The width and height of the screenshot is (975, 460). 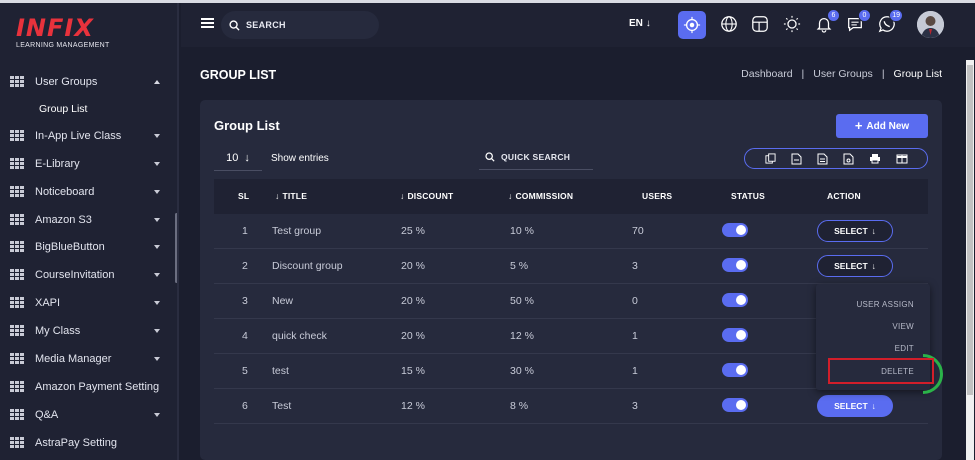 I want to click on sidebar-item-bigbluebutton: BigBlueButton, so click(x=88, y=247).